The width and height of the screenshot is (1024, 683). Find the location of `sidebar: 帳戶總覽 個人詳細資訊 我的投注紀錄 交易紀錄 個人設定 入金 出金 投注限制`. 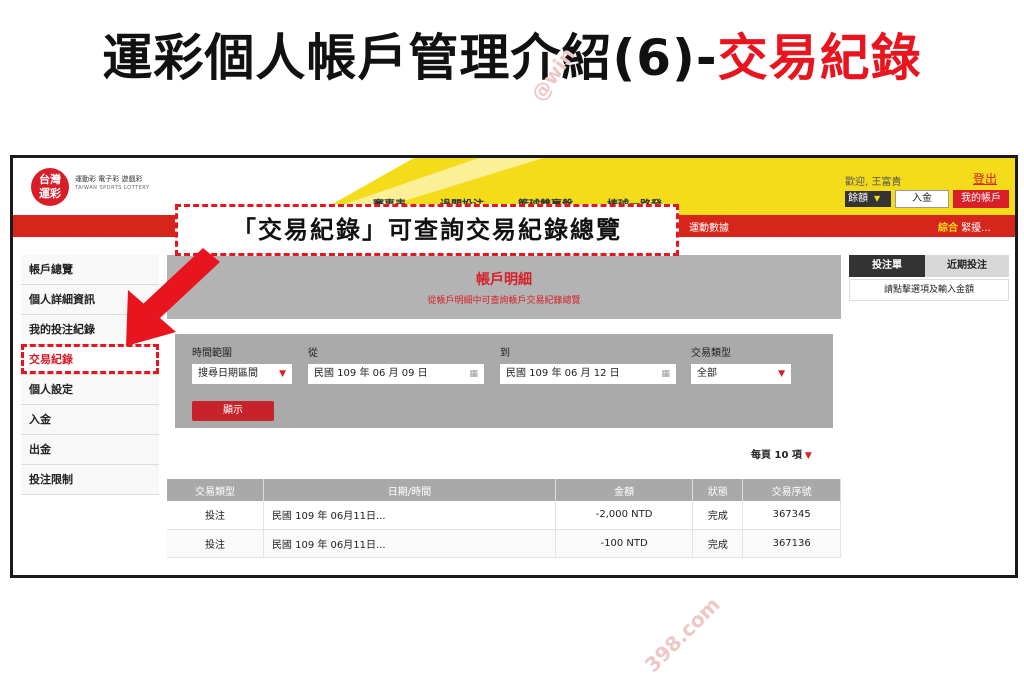

sidebar: 帳戶總覽 個人詳細資訊 我的投注紀錄 交易紀錄 個人設定 入金 出金 投注限制 is located at coordinates (90, 375).